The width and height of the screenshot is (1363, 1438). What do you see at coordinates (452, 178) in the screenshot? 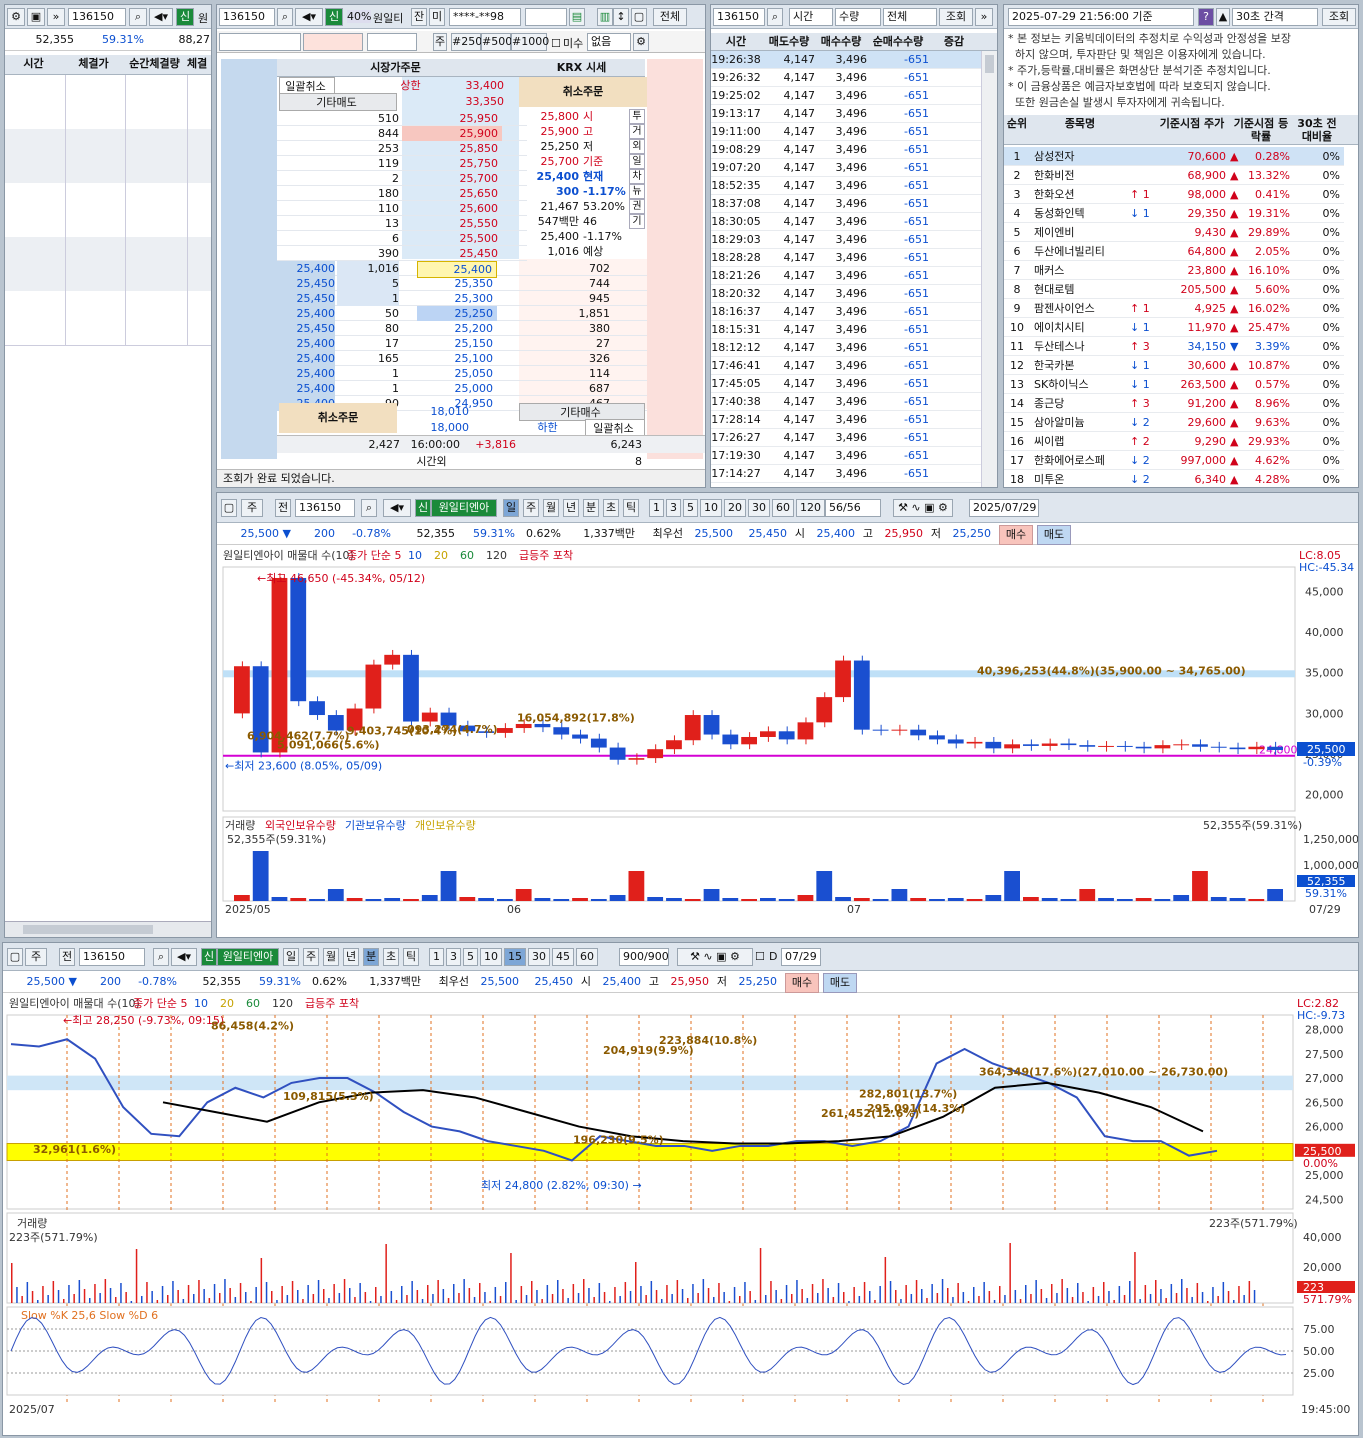
I see `ask-price: 25,700` at bounding box center [452, 178].